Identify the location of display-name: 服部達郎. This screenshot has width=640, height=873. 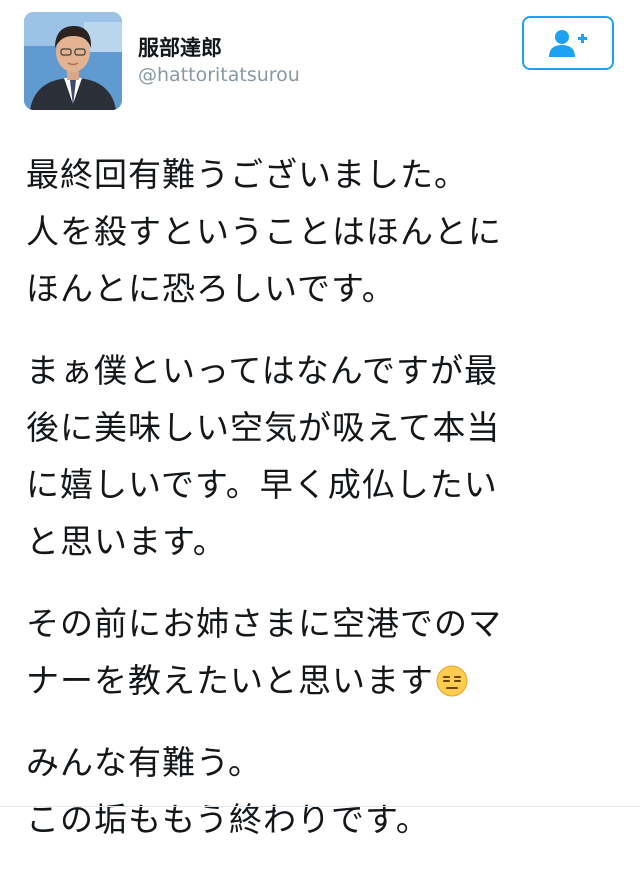
(180, 47).